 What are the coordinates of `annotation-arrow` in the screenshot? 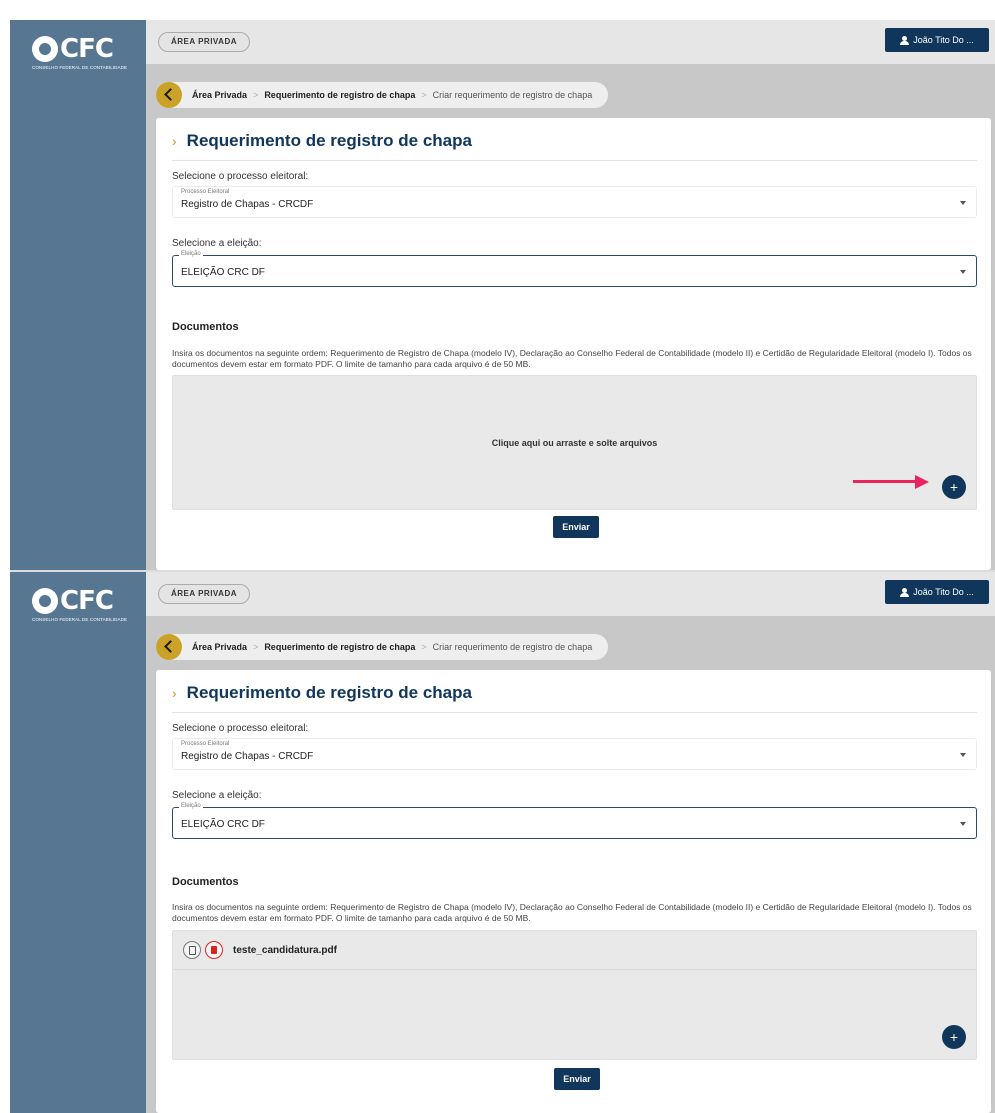 It's located at (891, 482).